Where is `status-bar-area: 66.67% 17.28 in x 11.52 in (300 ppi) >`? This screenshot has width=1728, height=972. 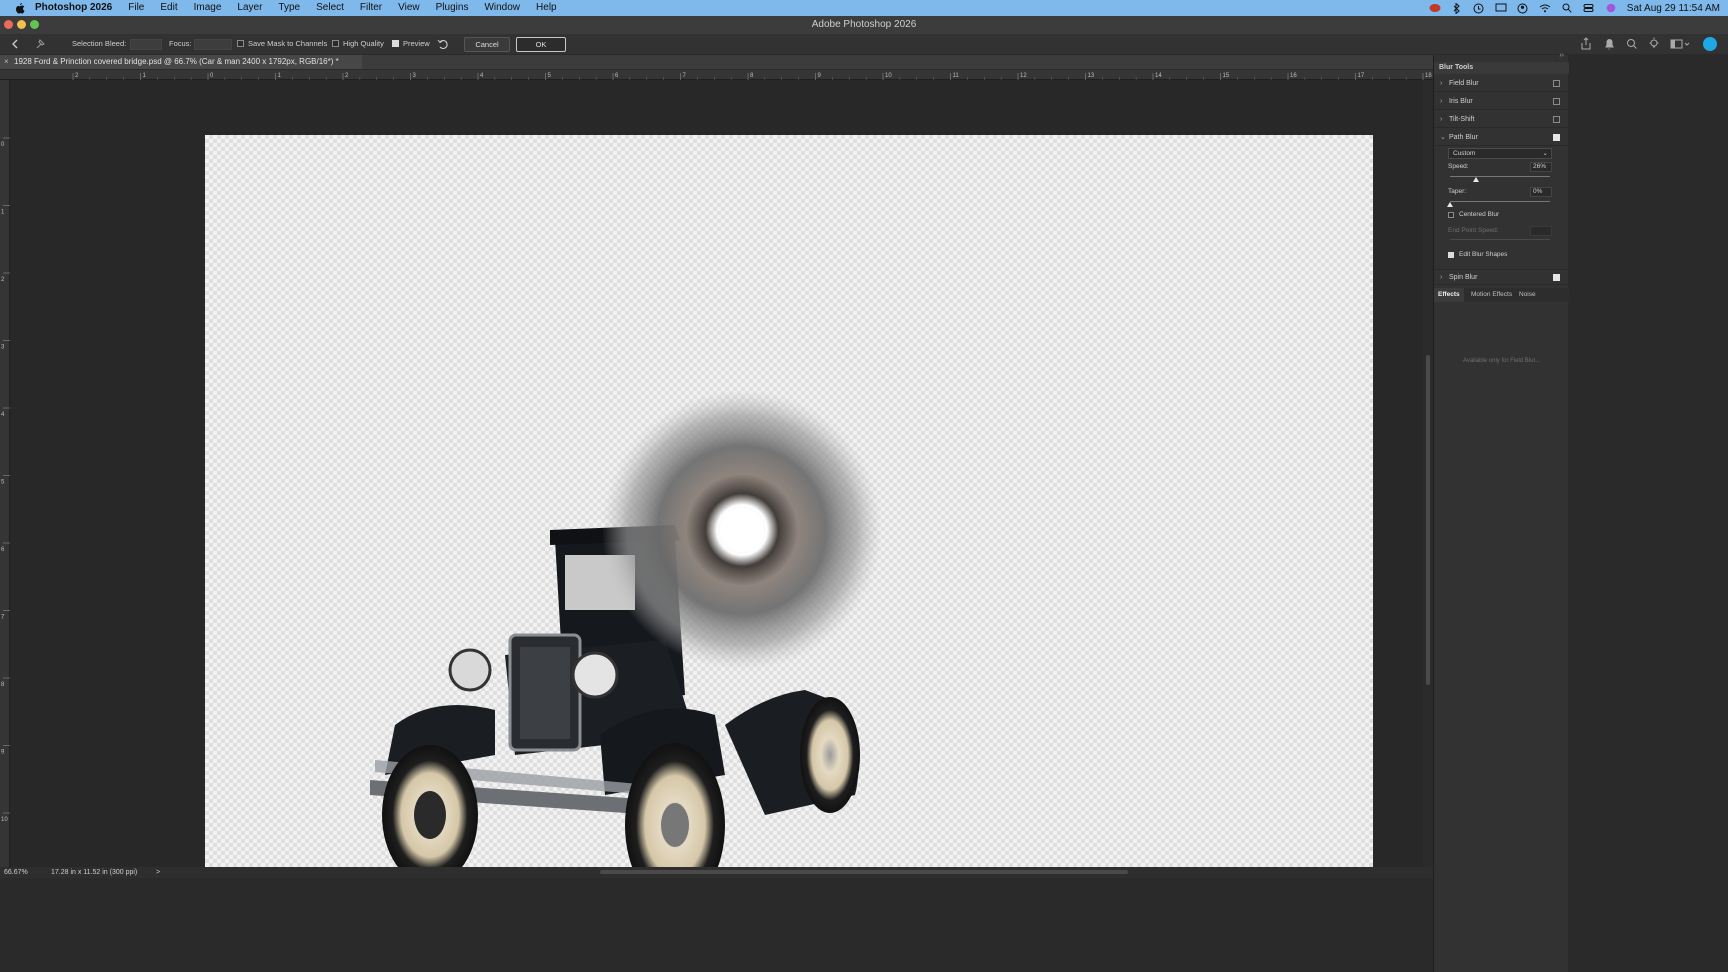
status-bar-area: 66.67% 17.28 in x 11.52 in (300 ppi) > is located at coordinates (784, 919).